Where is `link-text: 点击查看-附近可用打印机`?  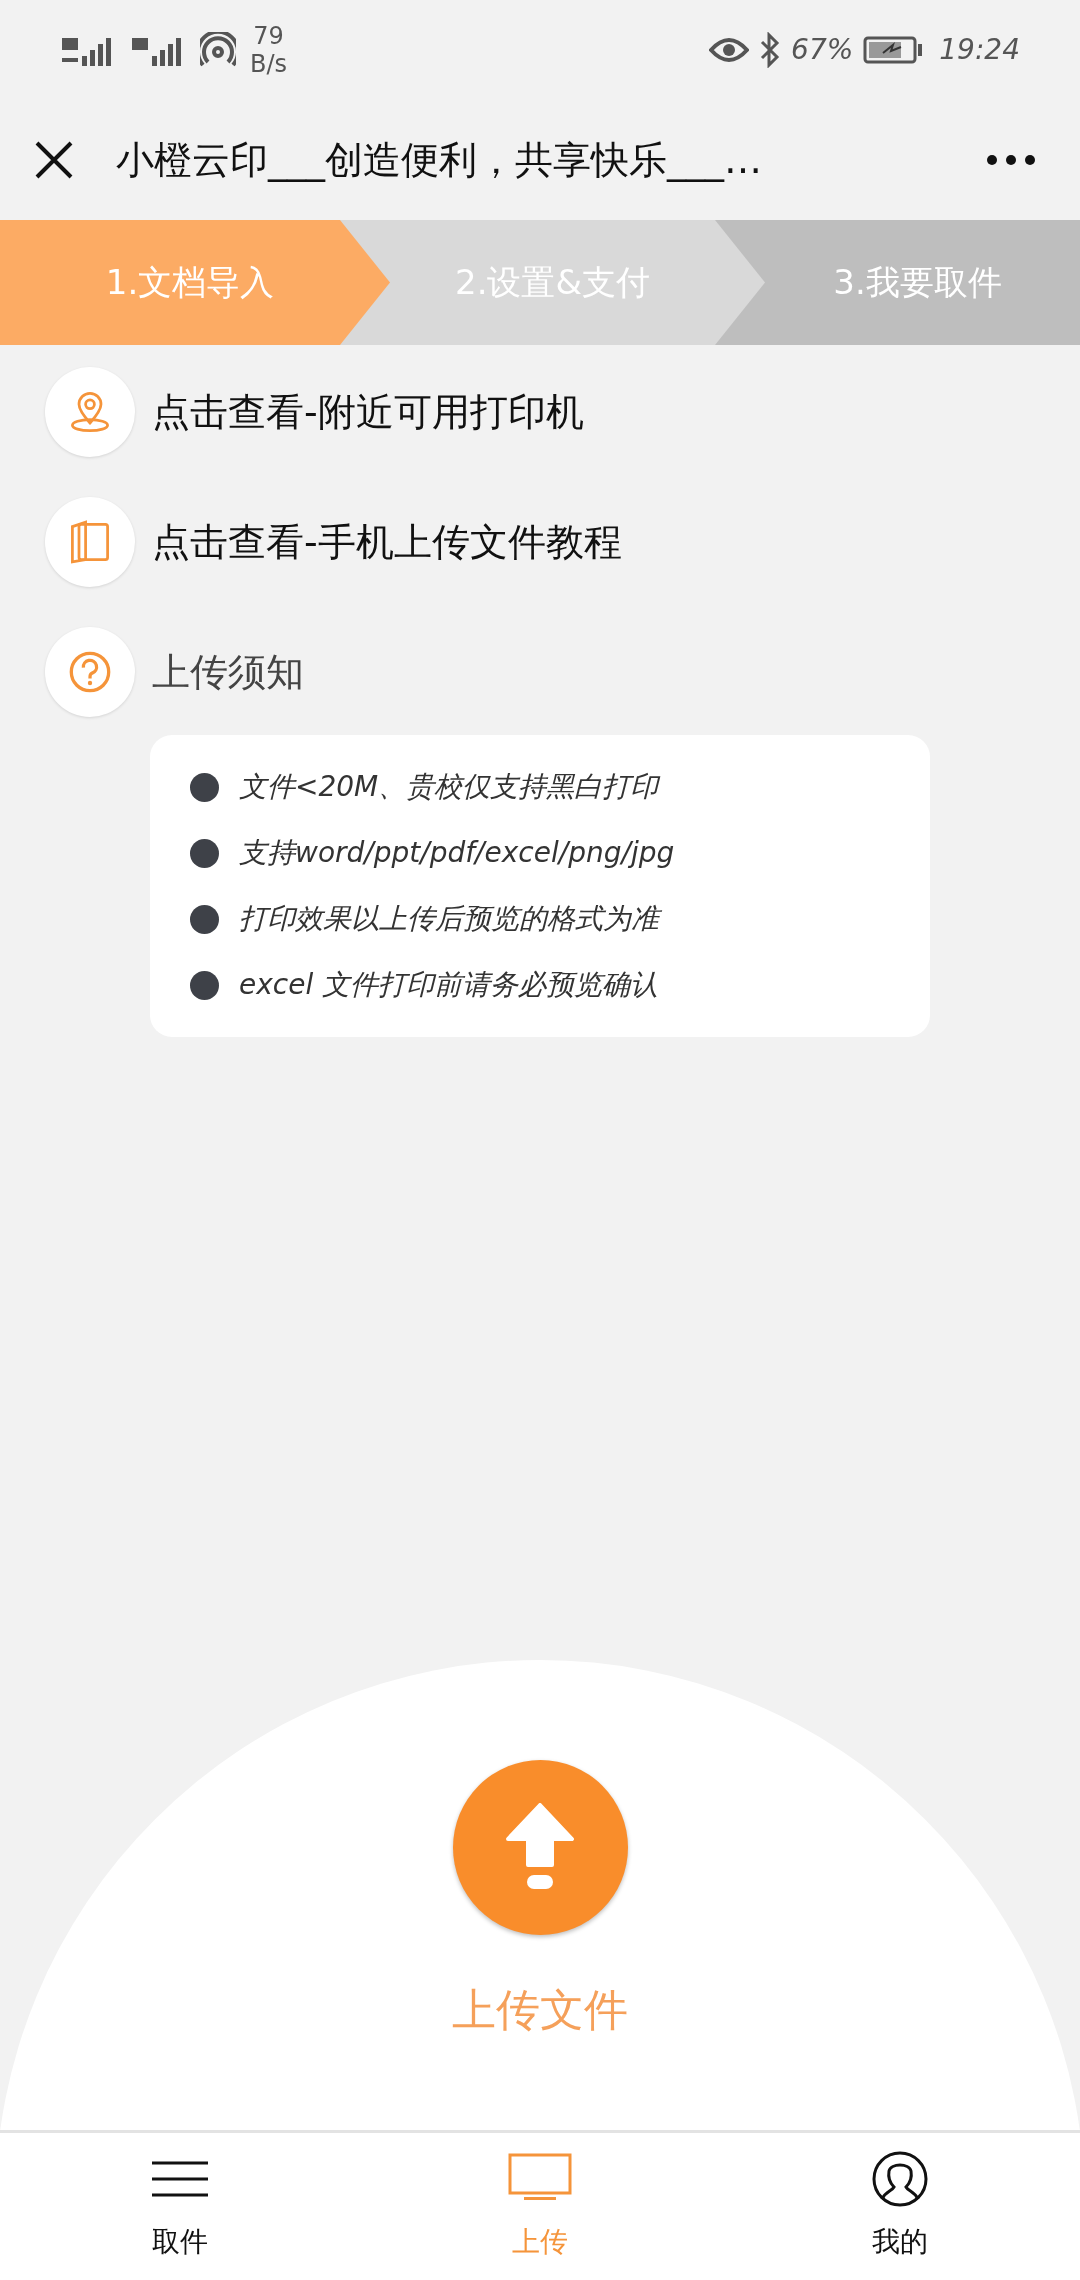
link-text: 点击查看-附近可用打印机 is located at coordinates (368, 412).